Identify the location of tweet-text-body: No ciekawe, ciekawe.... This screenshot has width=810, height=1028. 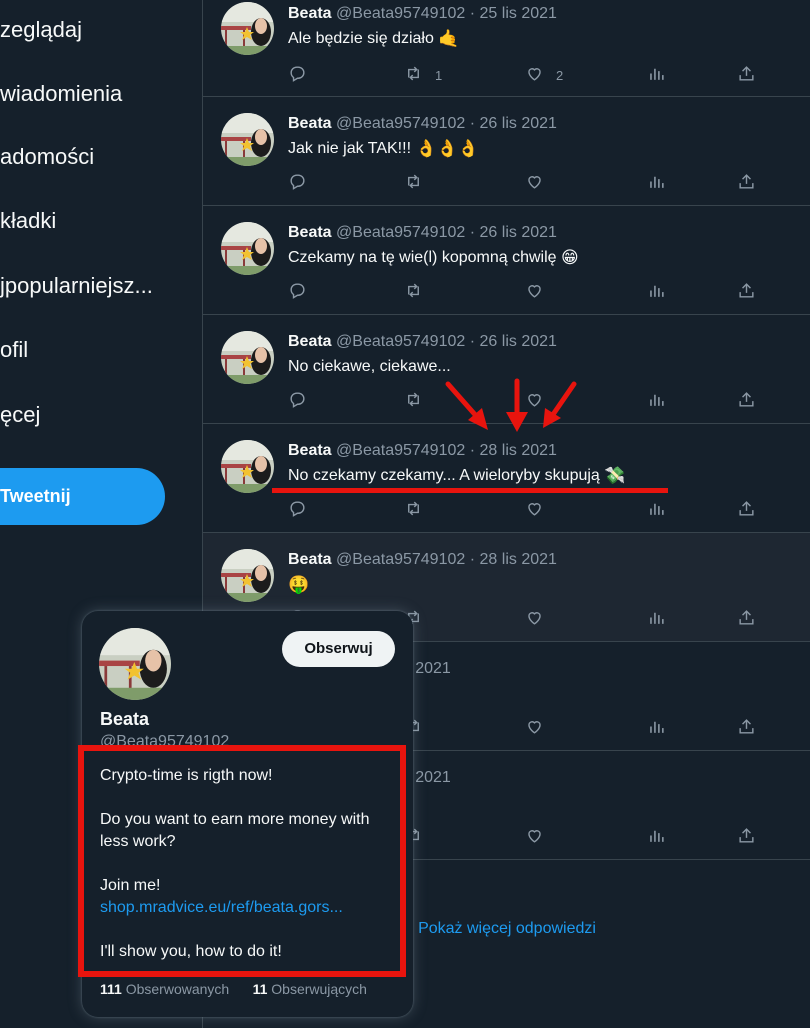
(369, 366).